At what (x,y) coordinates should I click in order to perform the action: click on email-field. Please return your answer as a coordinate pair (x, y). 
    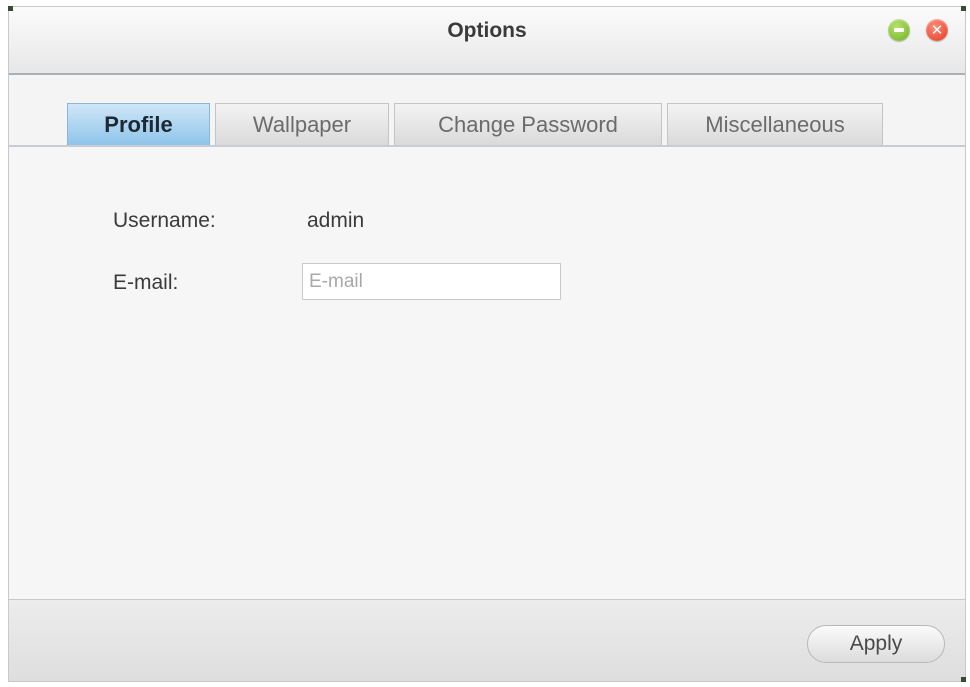
    Looking at the image, I should click on (431, 281).